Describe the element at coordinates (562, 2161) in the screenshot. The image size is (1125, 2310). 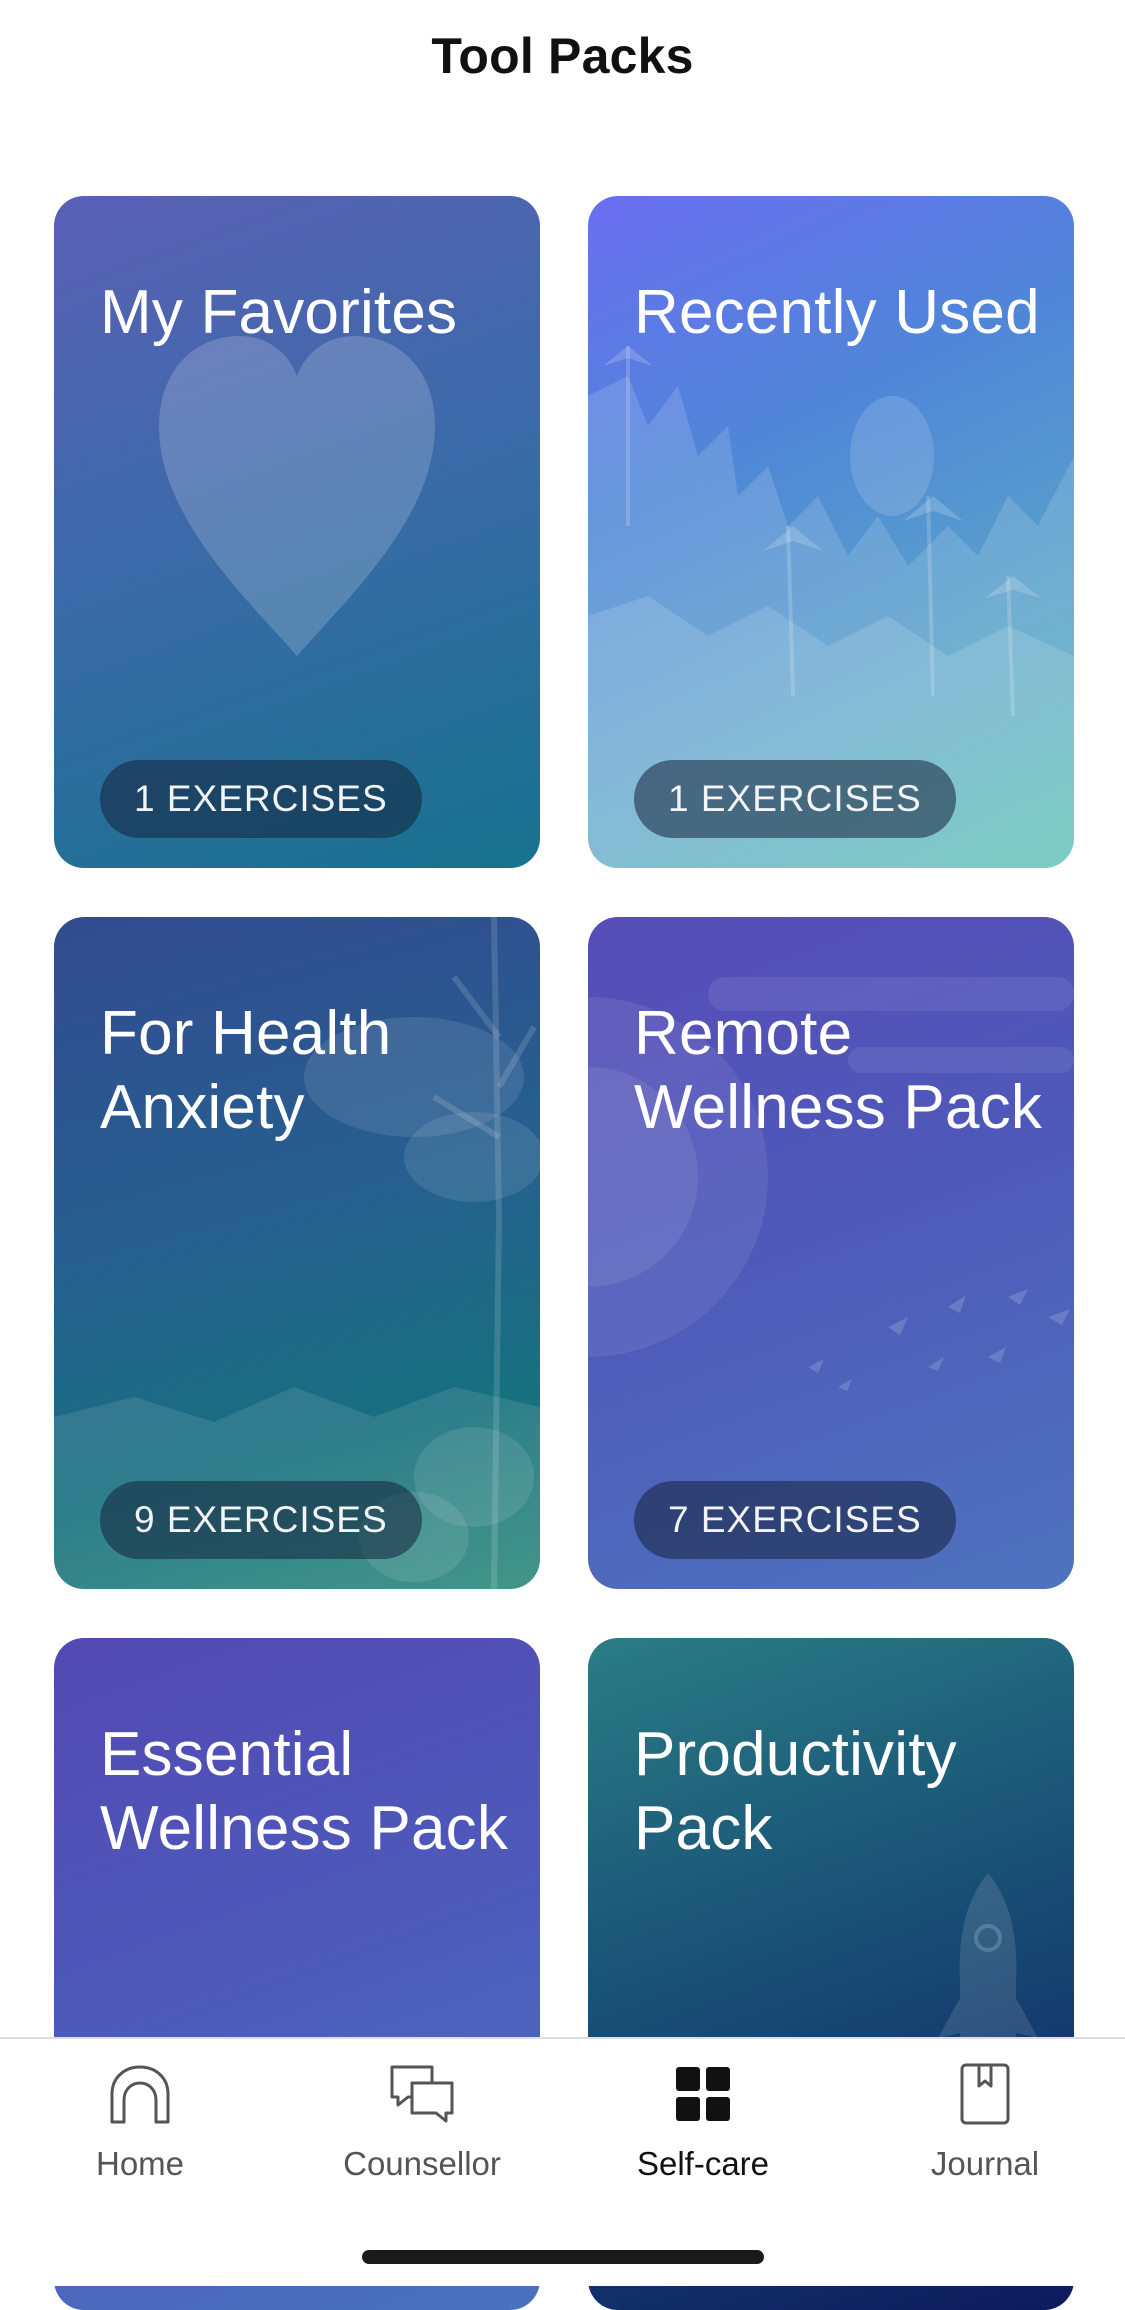
I see `bottom-tab-bar: Home Counsellor Self-care Journal` at that location.